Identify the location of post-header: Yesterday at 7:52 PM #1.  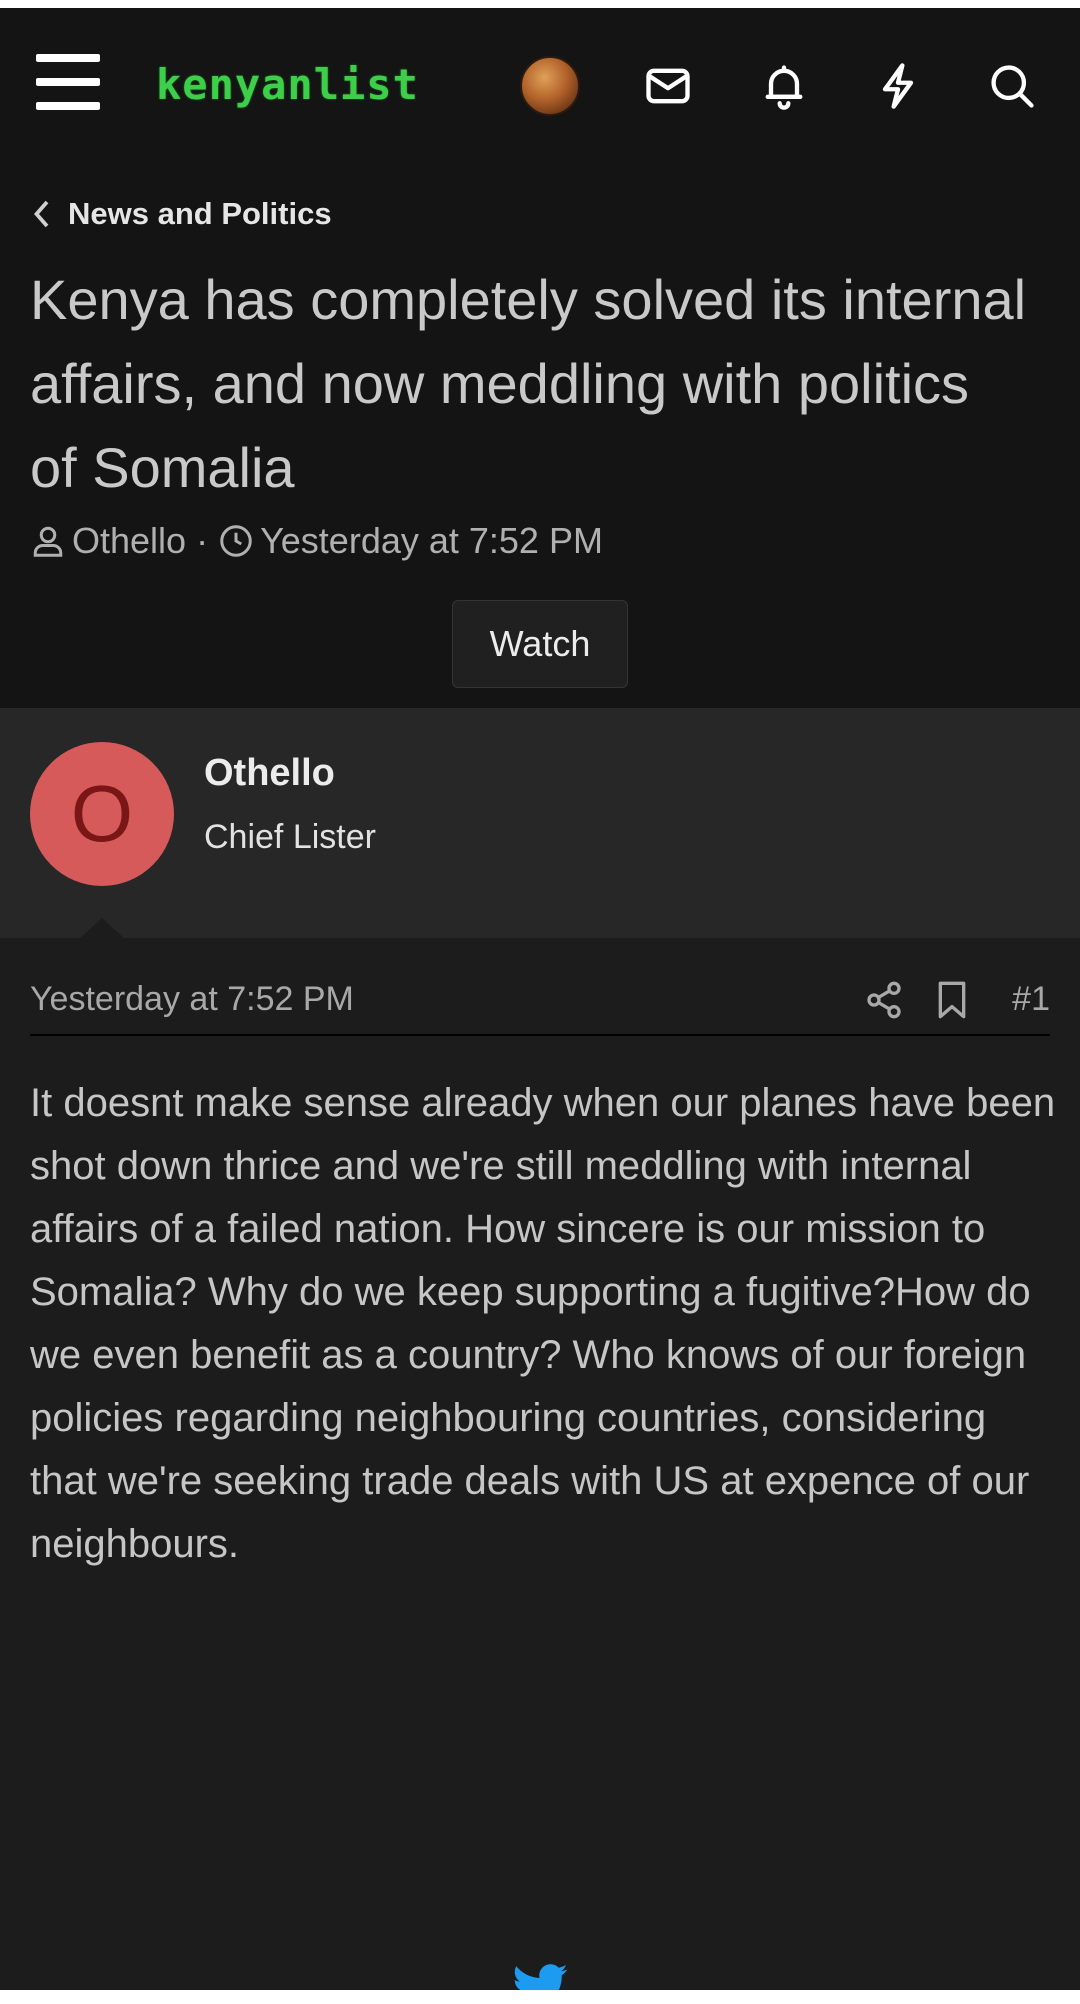
(540, 1006).